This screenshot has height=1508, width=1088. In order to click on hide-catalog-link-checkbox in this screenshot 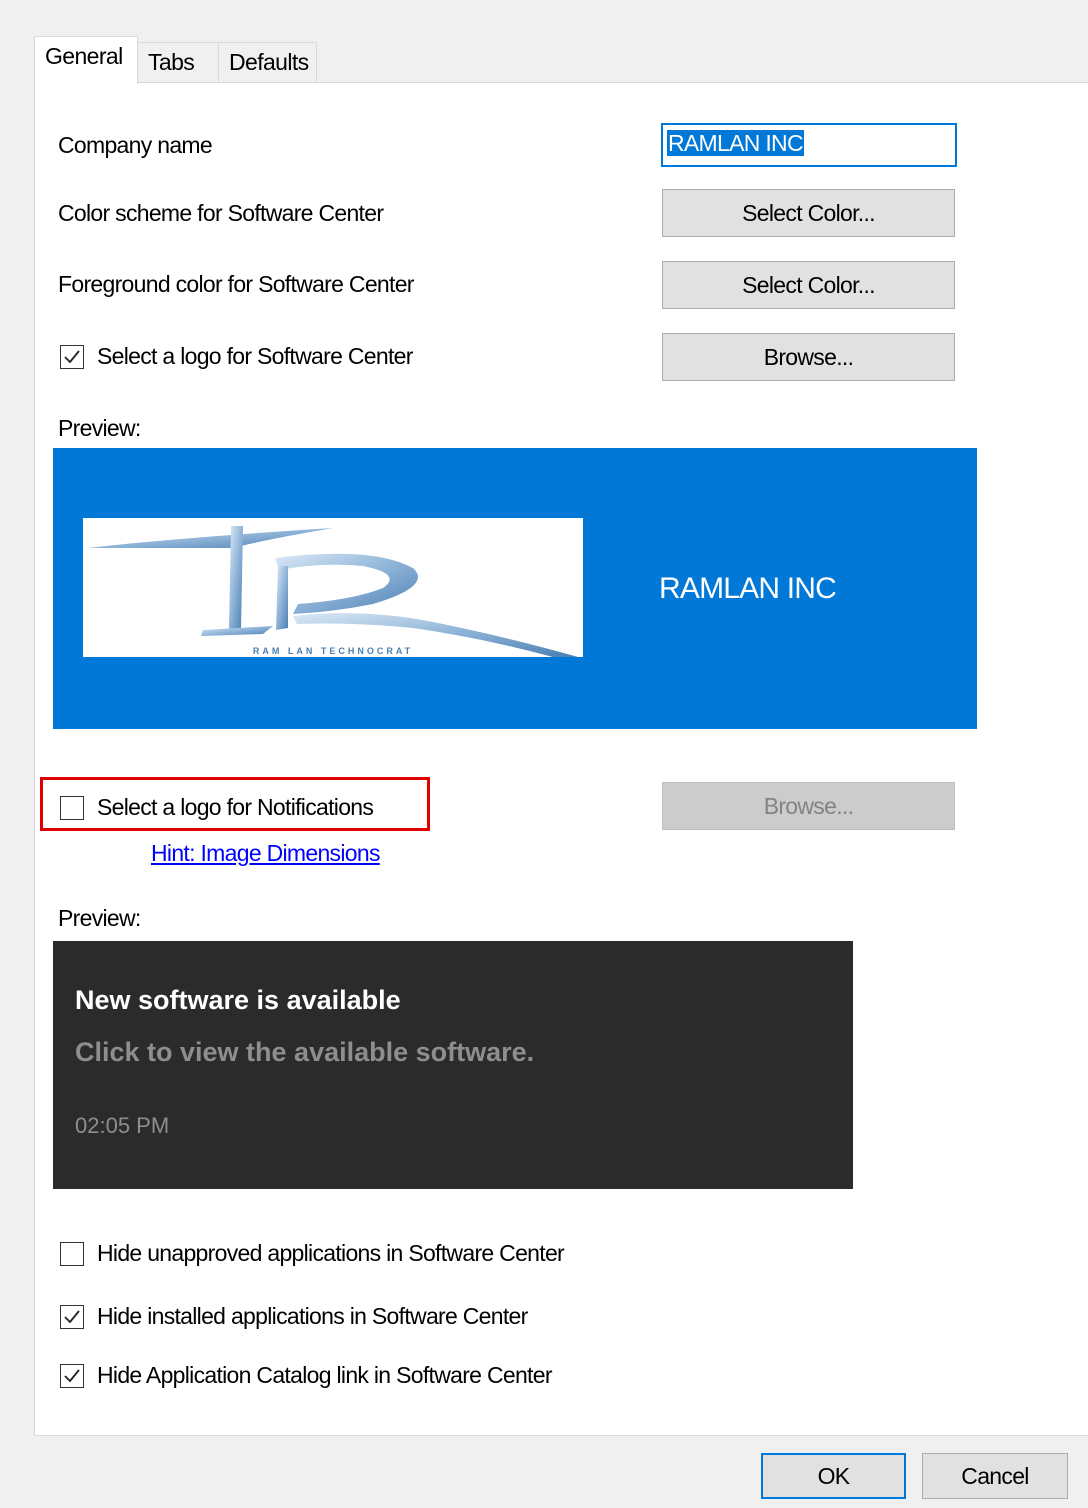, I will do `click(72, 1376)`.